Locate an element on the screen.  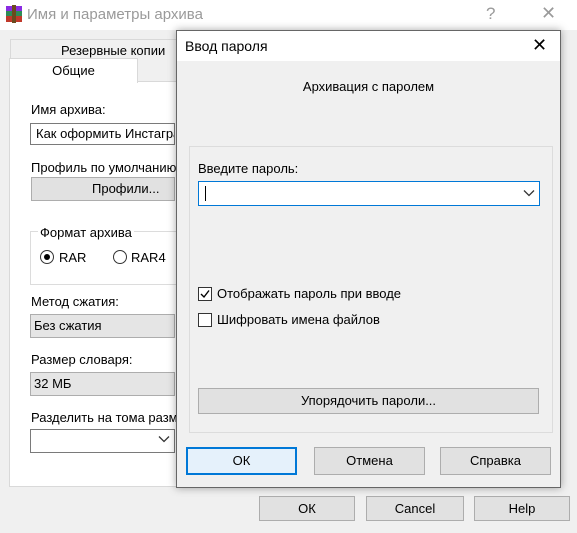
dictionary-size-select: 32 МБ is located at coordinates (102, 384).